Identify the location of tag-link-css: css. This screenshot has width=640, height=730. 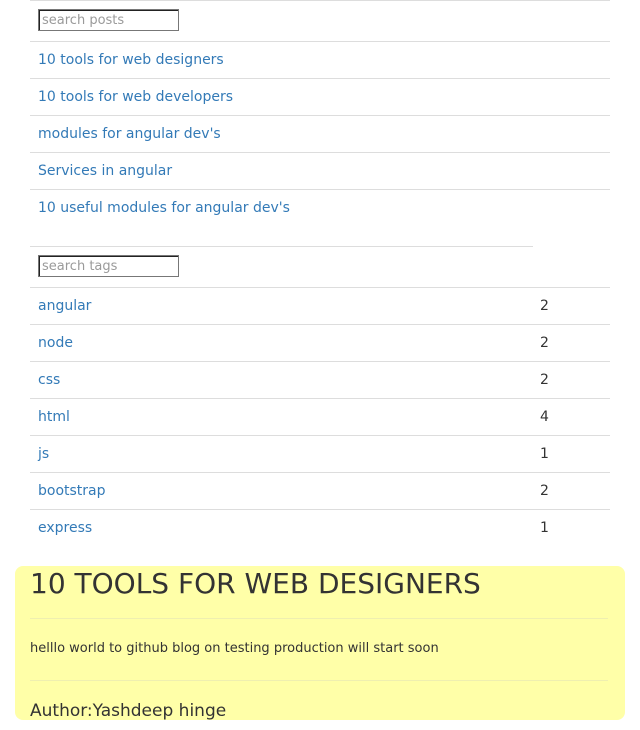
(49, 380).